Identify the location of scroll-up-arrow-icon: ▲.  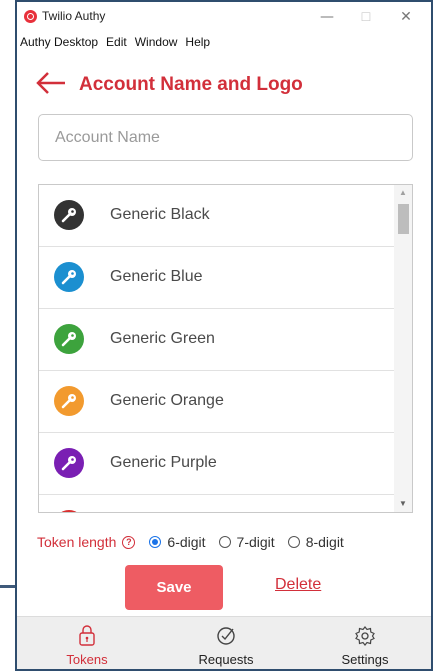
(403, 193).